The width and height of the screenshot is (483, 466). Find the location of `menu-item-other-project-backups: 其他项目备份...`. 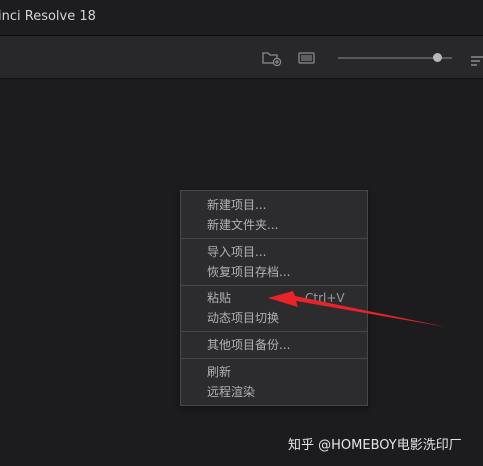

menu-item-other-project-backups: 其他项目备份... is located at coordinates (248, 345).